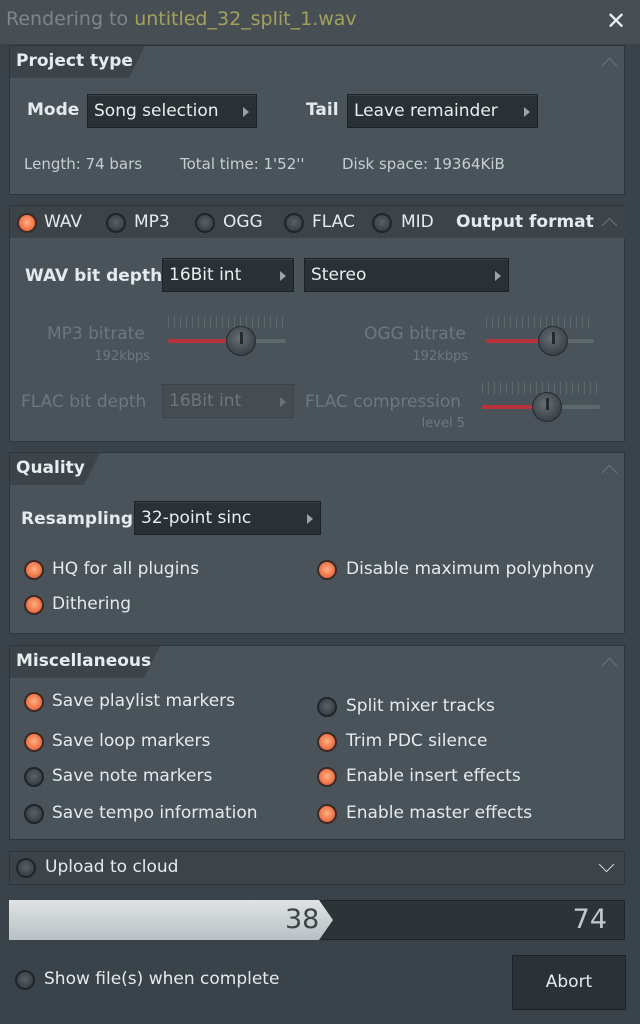 The height and width of the screenshot is (1024, 640). What do you see at coordinates (26, 868) in the screenshot?
I see `upload-to-cloud-checkbox` at bounding box center [26, 868].